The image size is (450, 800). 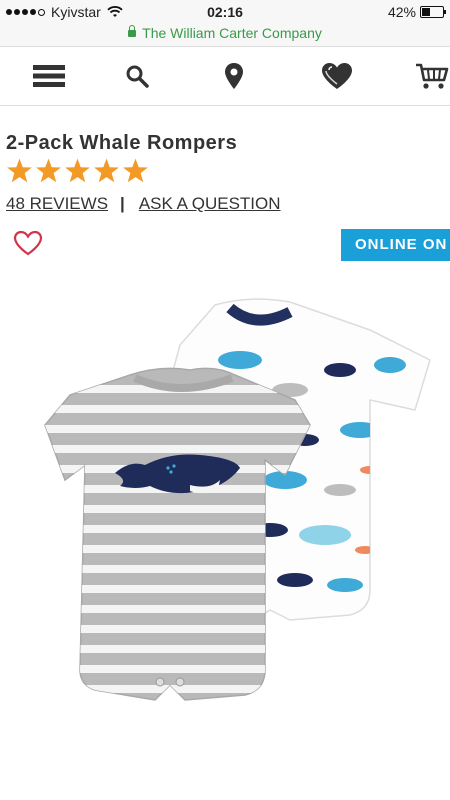 I want to click on lock-icon, so click(x=132, y=31).